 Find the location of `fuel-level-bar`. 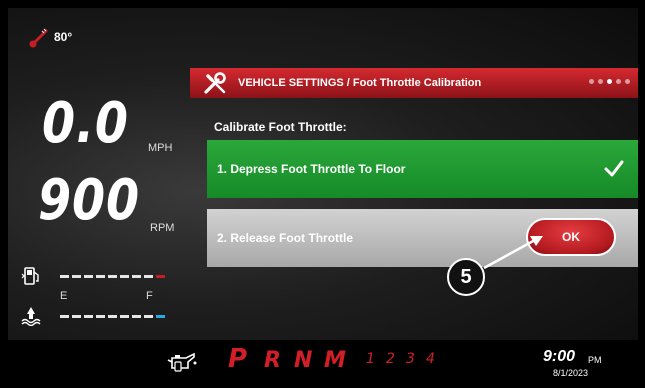

fuel-level-bar is located at coordinates (112, 276).